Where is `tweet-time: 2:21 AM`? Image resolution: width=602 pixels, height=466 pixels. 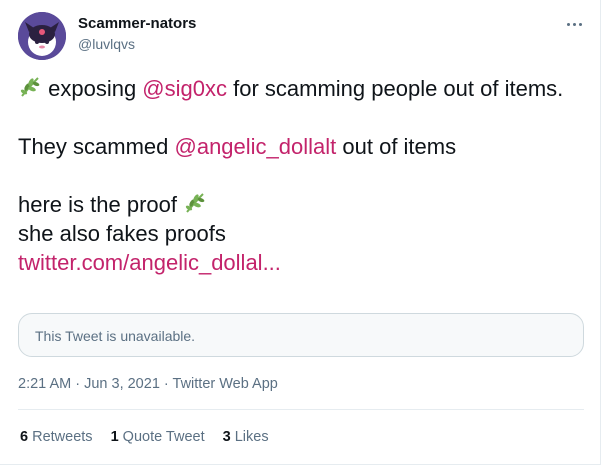
tweet-time: 2:21 AM is located at coordinates (44, 384).